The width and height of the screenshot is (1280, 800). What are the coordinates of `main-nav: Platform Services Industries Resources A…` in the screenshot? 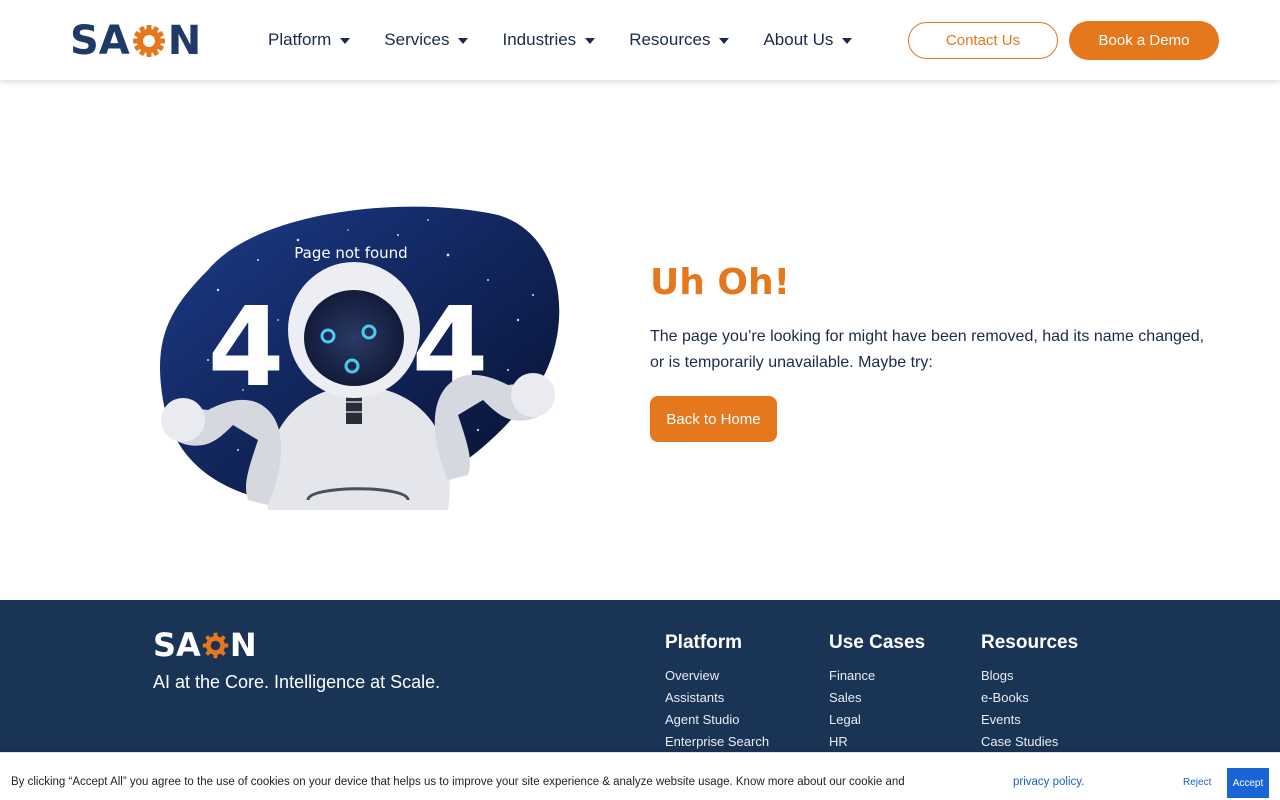 It's located at (560, 40).